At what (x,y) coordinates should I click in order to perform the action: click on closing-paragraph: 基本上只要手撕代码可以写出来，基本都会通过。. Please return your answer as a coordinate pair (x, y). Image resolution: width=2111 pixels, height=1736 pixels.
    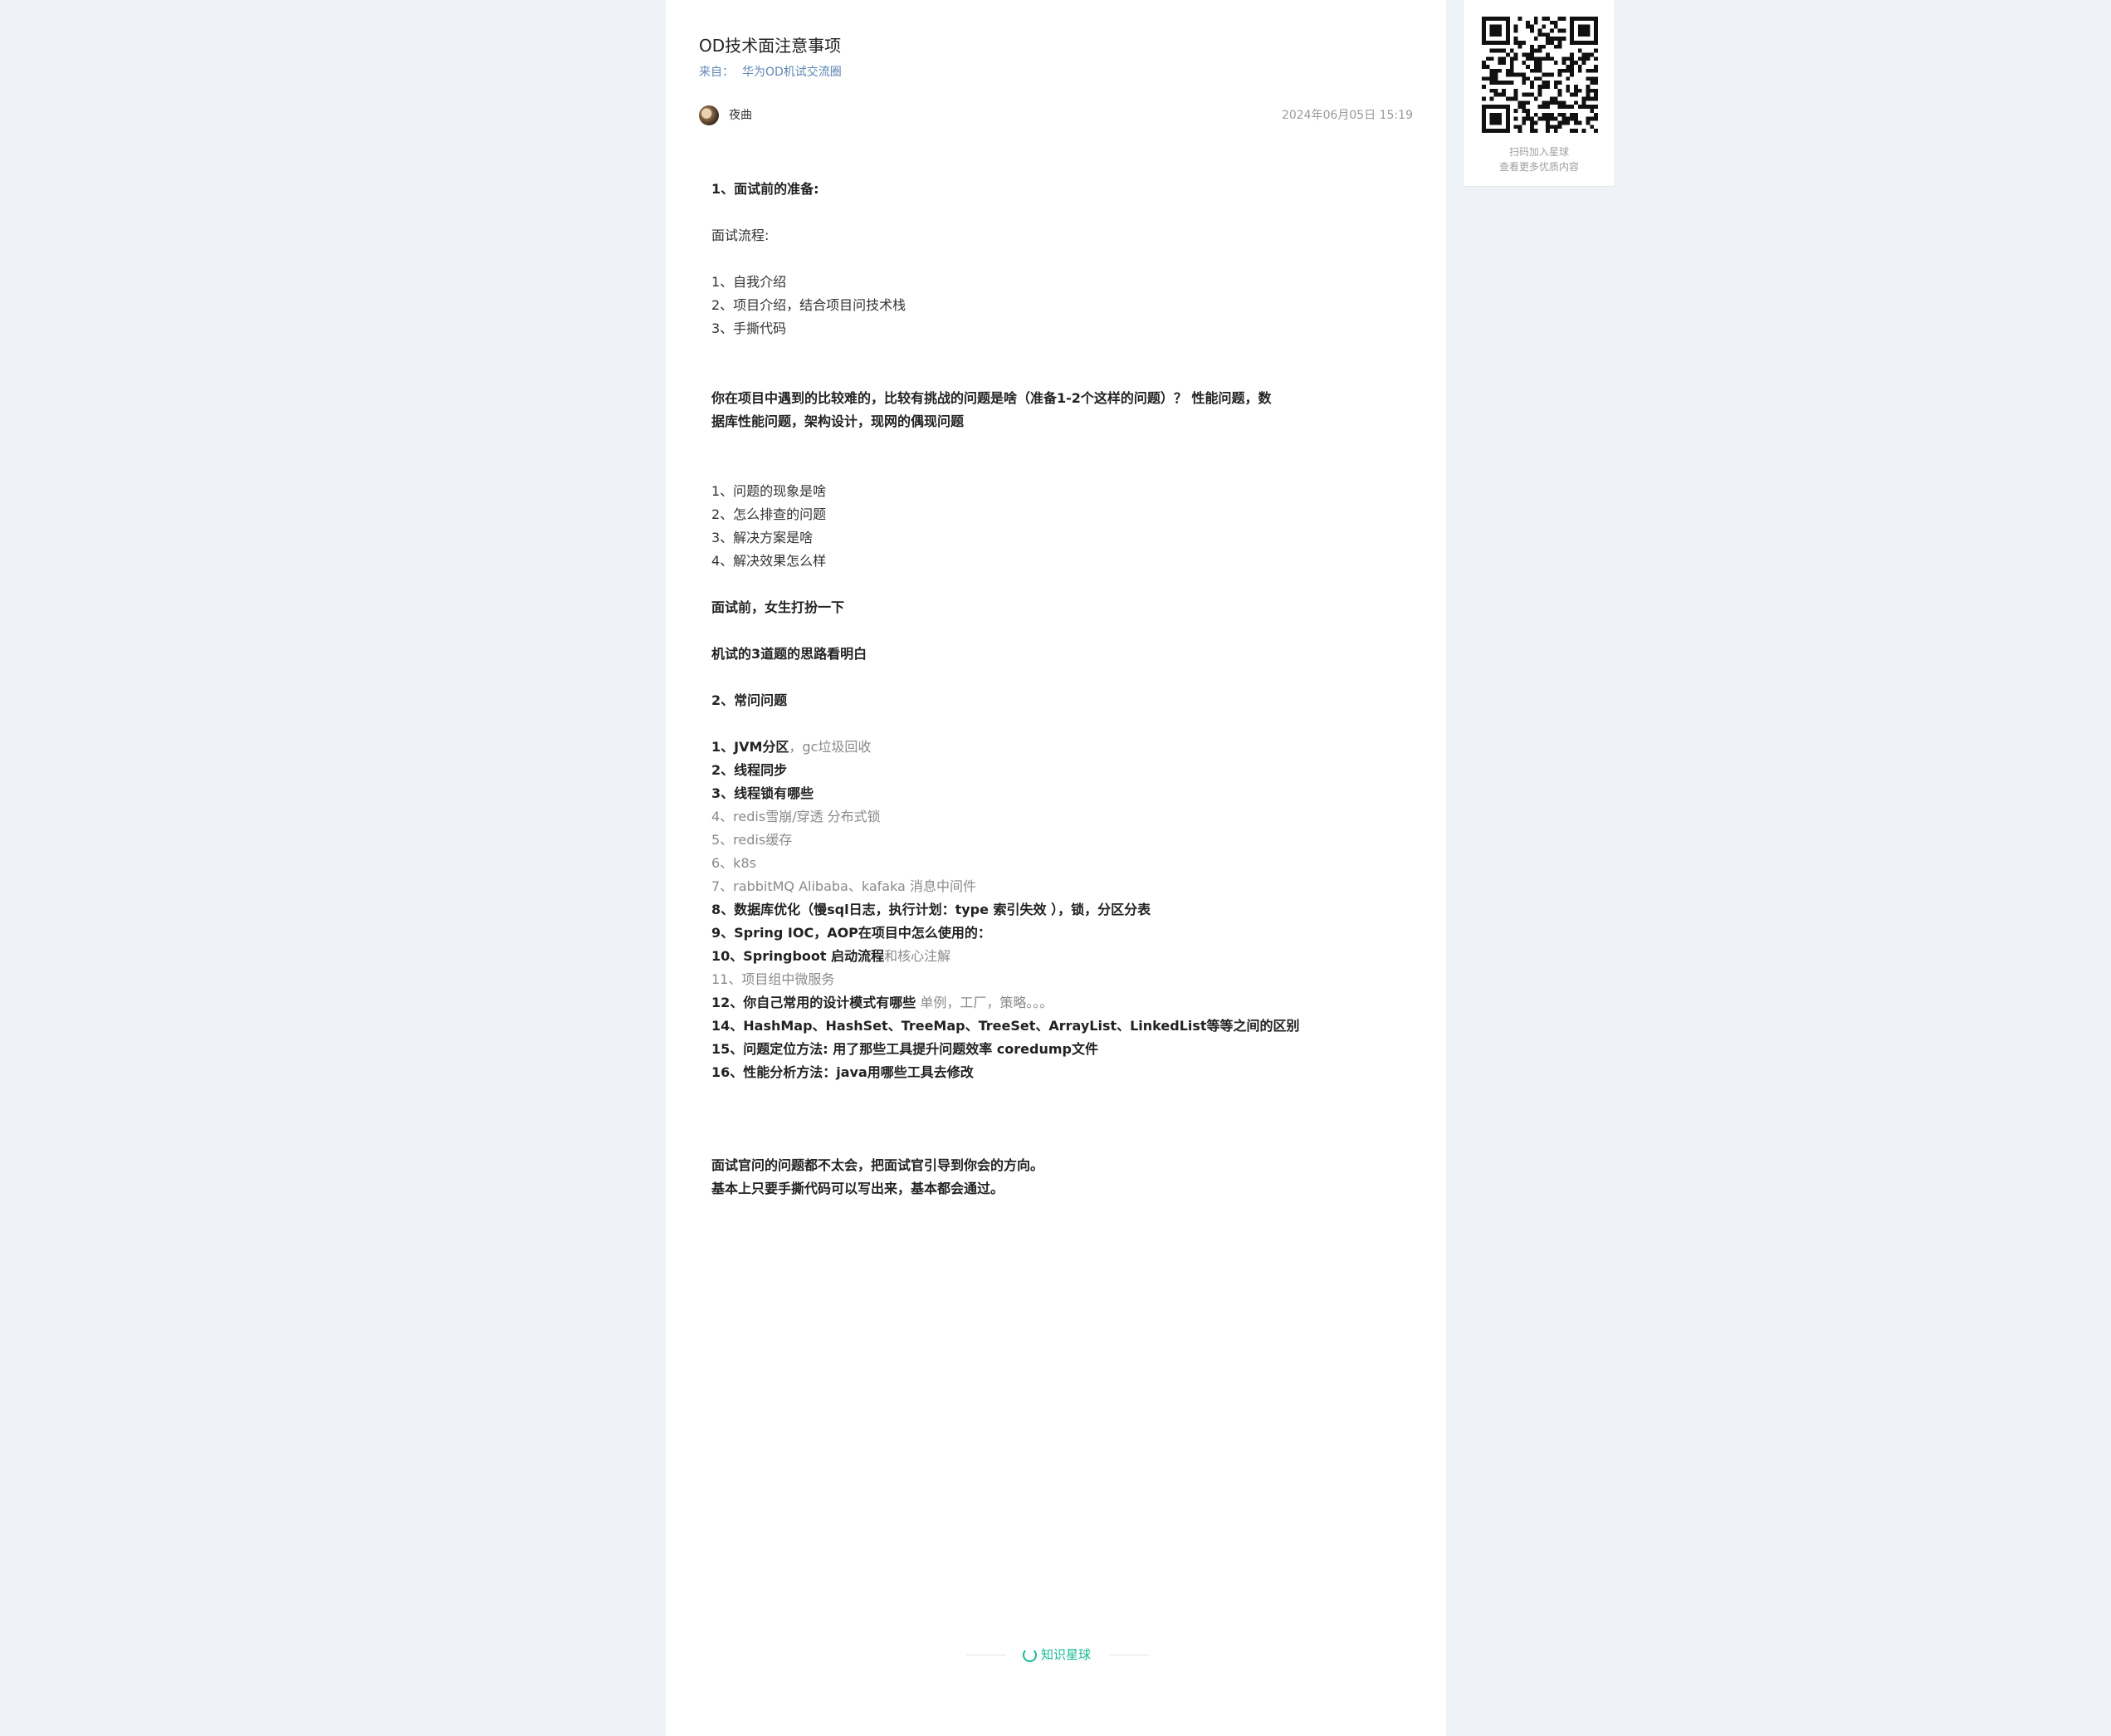
    Looking at the image, I should click on (857, 1188).